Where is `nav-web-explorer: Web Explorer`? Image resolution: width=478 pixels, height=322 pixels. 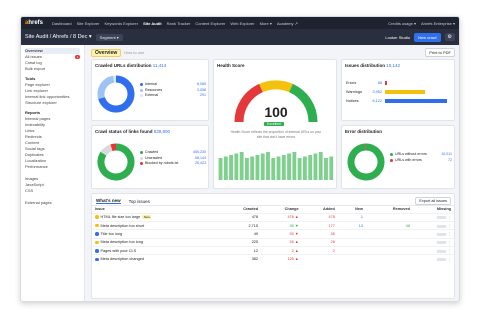
nav-web-explorer: Web Explorer is located at coordinates (242, 23).